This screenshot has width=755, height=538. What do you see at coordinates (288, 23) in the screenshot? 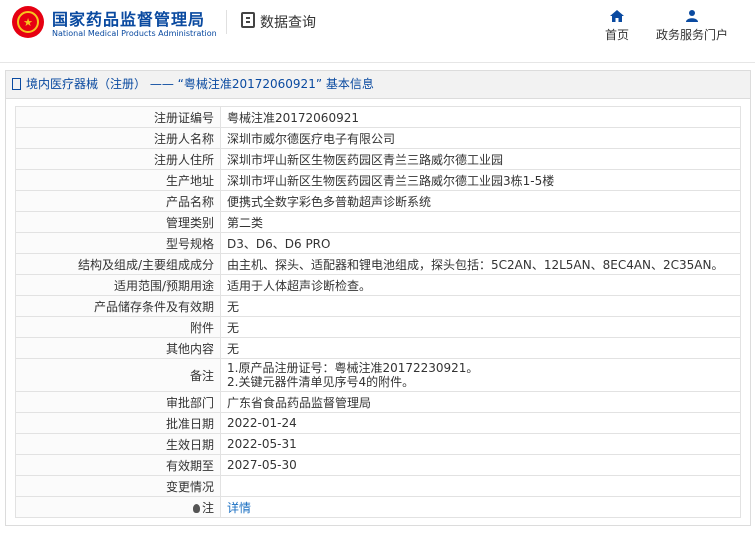
I see `data-query-title: 数据查询` at bounding box center [288, 23].